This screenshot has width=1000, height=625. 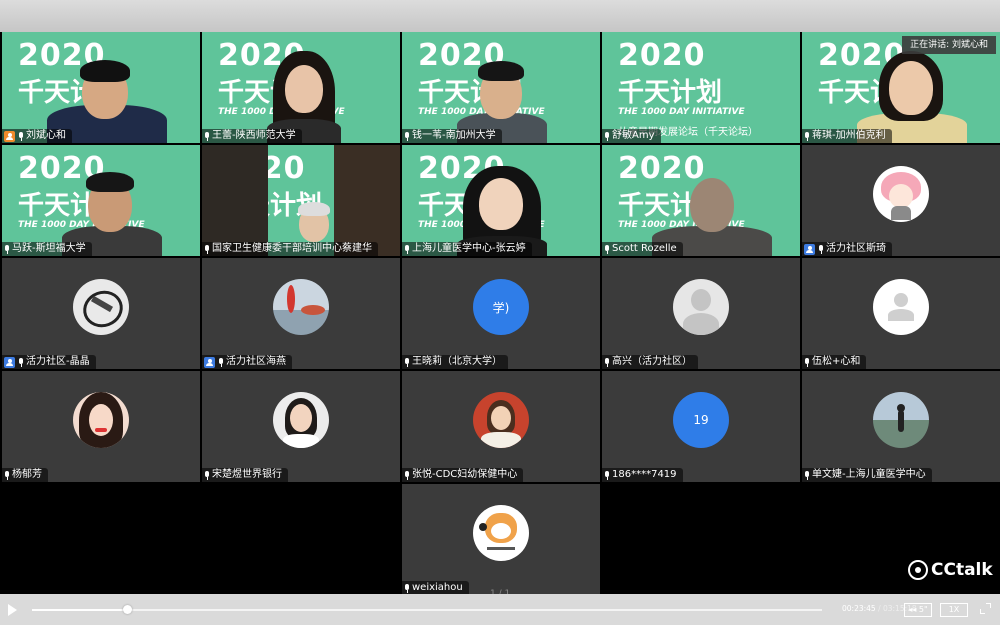 I want to click on current-time: 00:23:45, so click(x=859, y=608).